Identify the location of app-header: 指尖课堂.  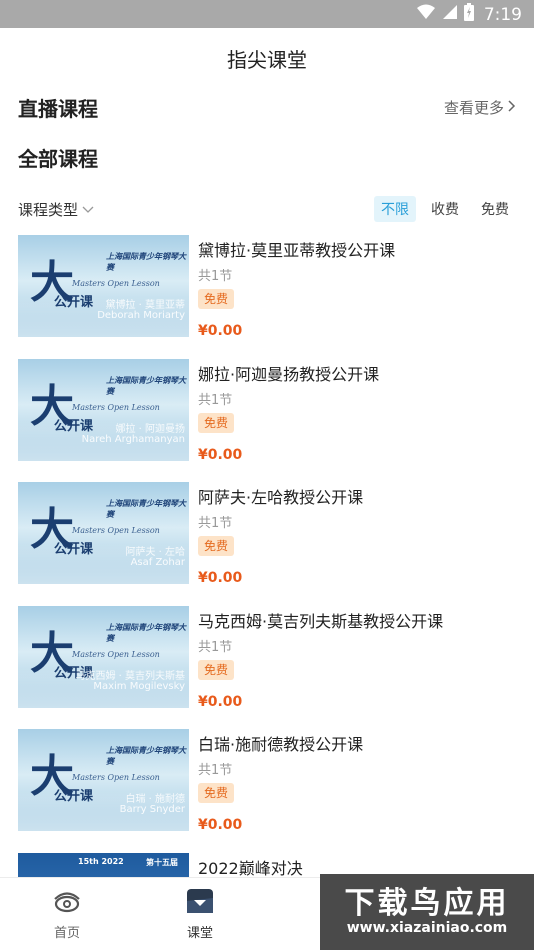
(267, 58).